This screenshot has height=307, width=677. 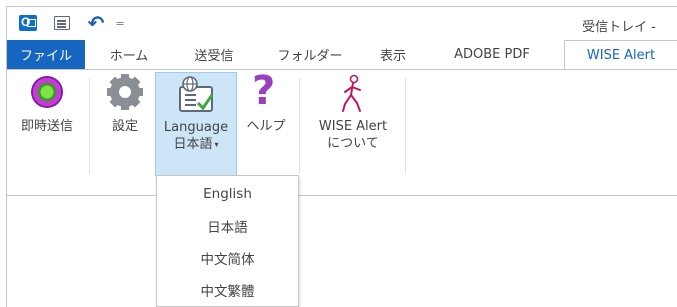 I want to click on tab-wise-alert: WISE Alert, so click(x=620, y=55).